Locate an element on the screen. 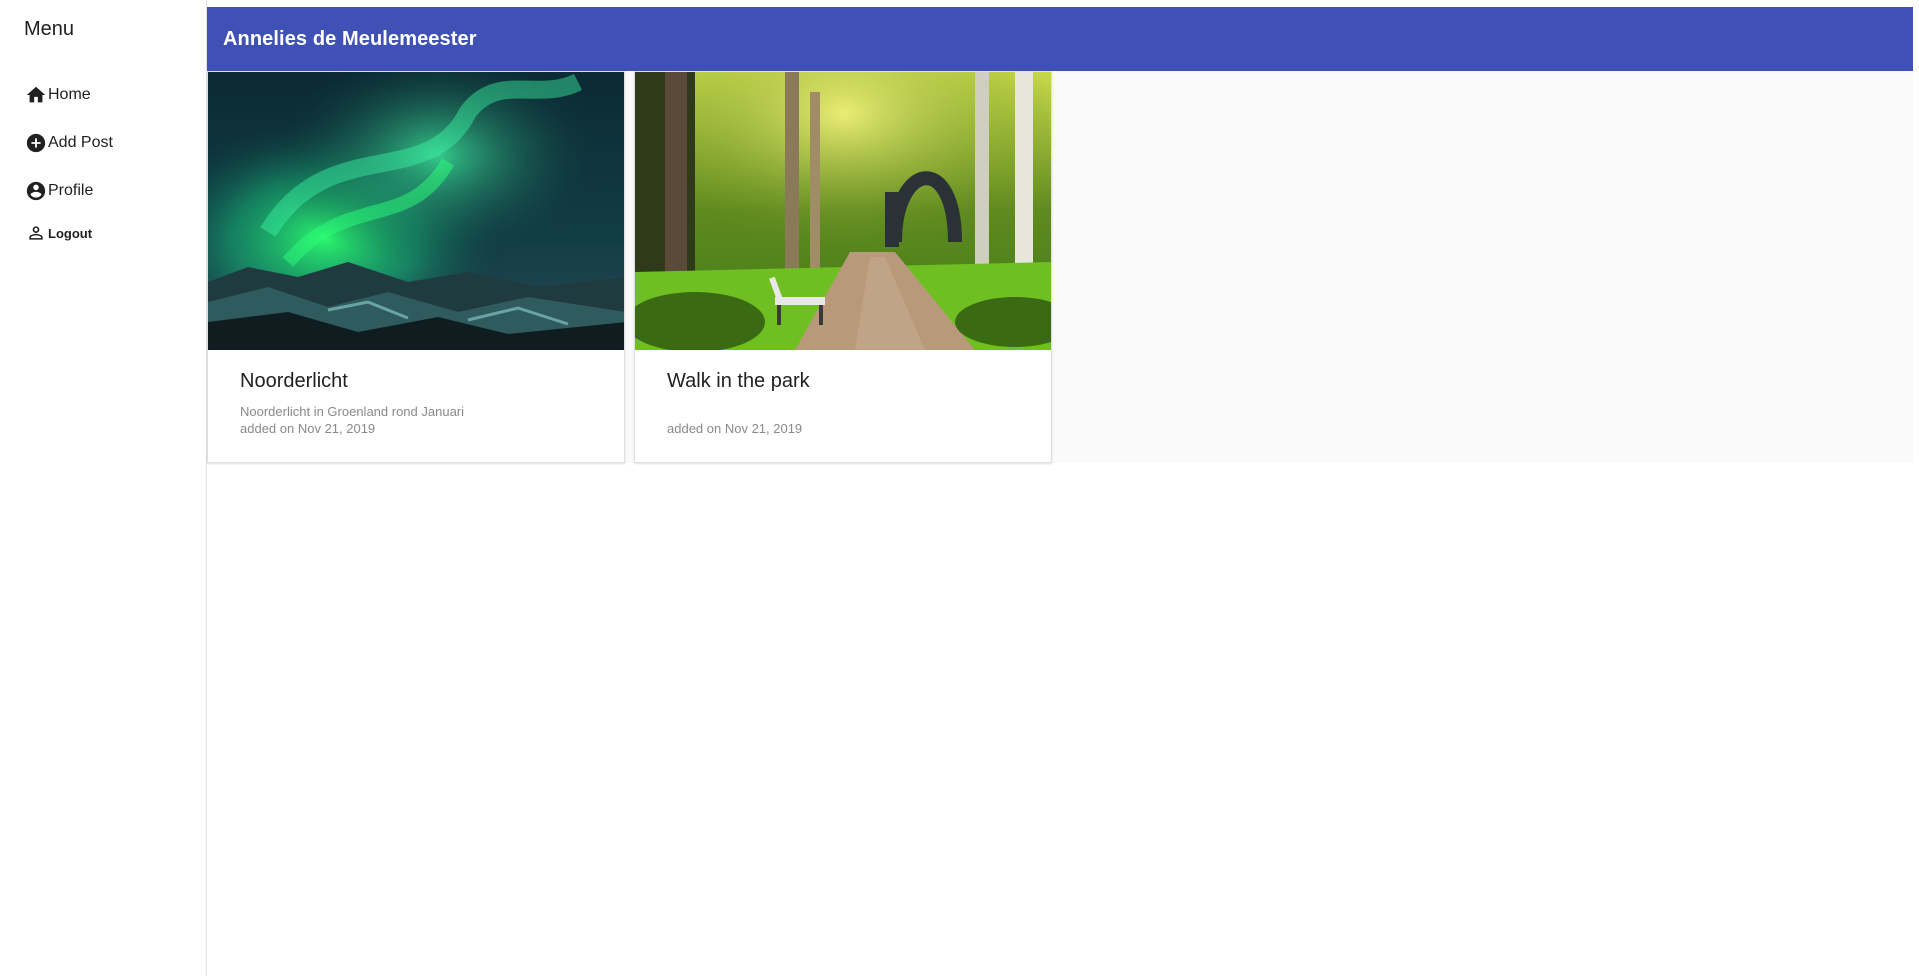  nav-item-home: Home is located at coordinates (57, 95).